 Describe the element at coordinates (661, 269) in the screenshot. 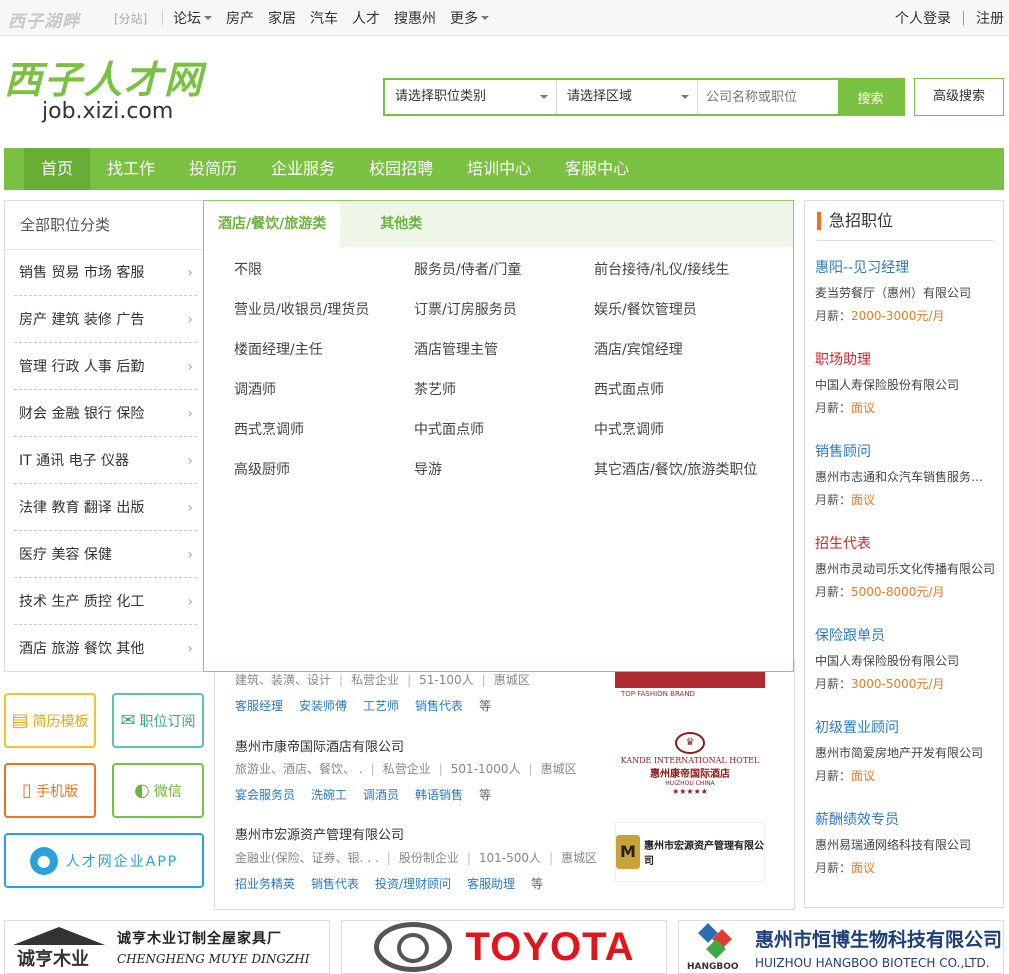

I see `subcategory-item: 前台接待/礼仪/接线生` at that location.